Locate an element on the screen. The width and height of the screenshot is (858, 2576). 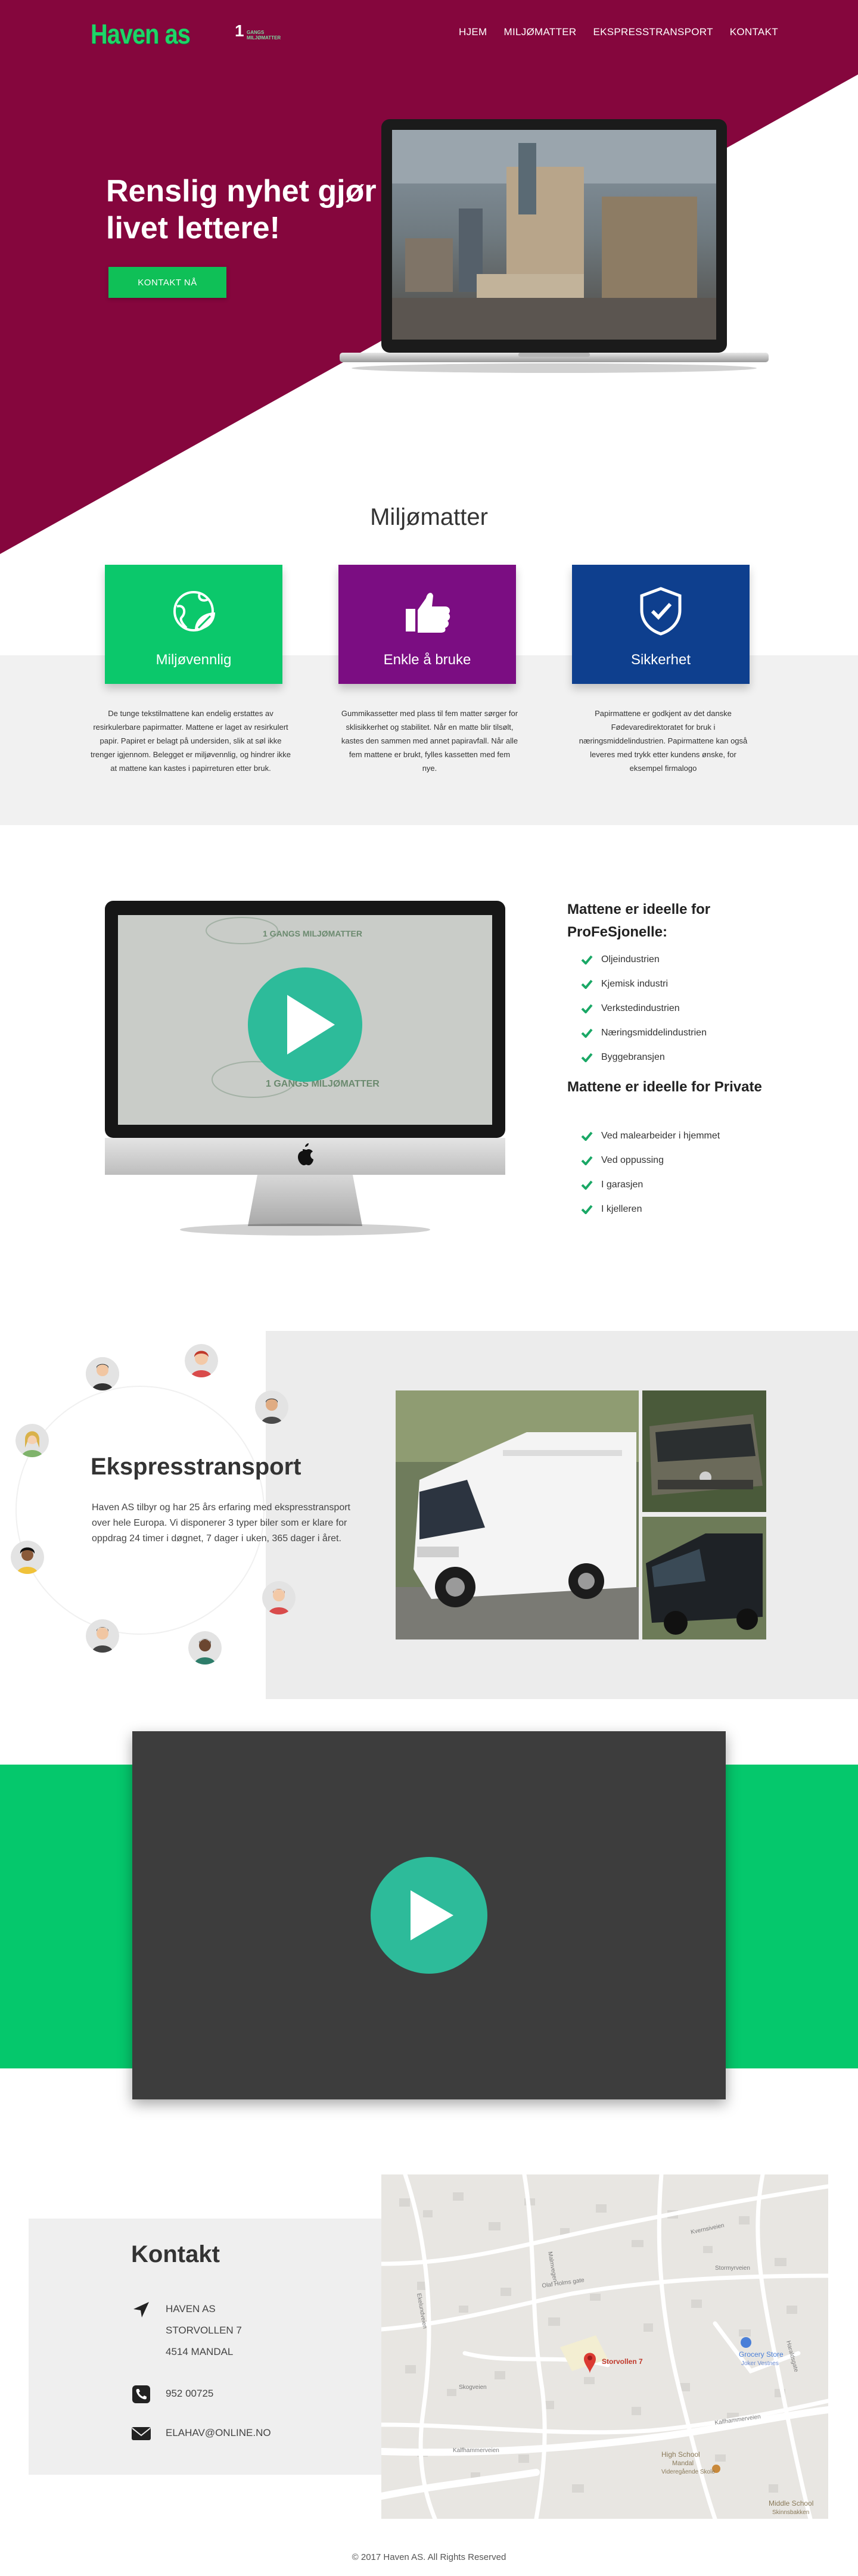
contact-email: ELAHAV@ONLINE.NO is located at coordinates (201, 2433).